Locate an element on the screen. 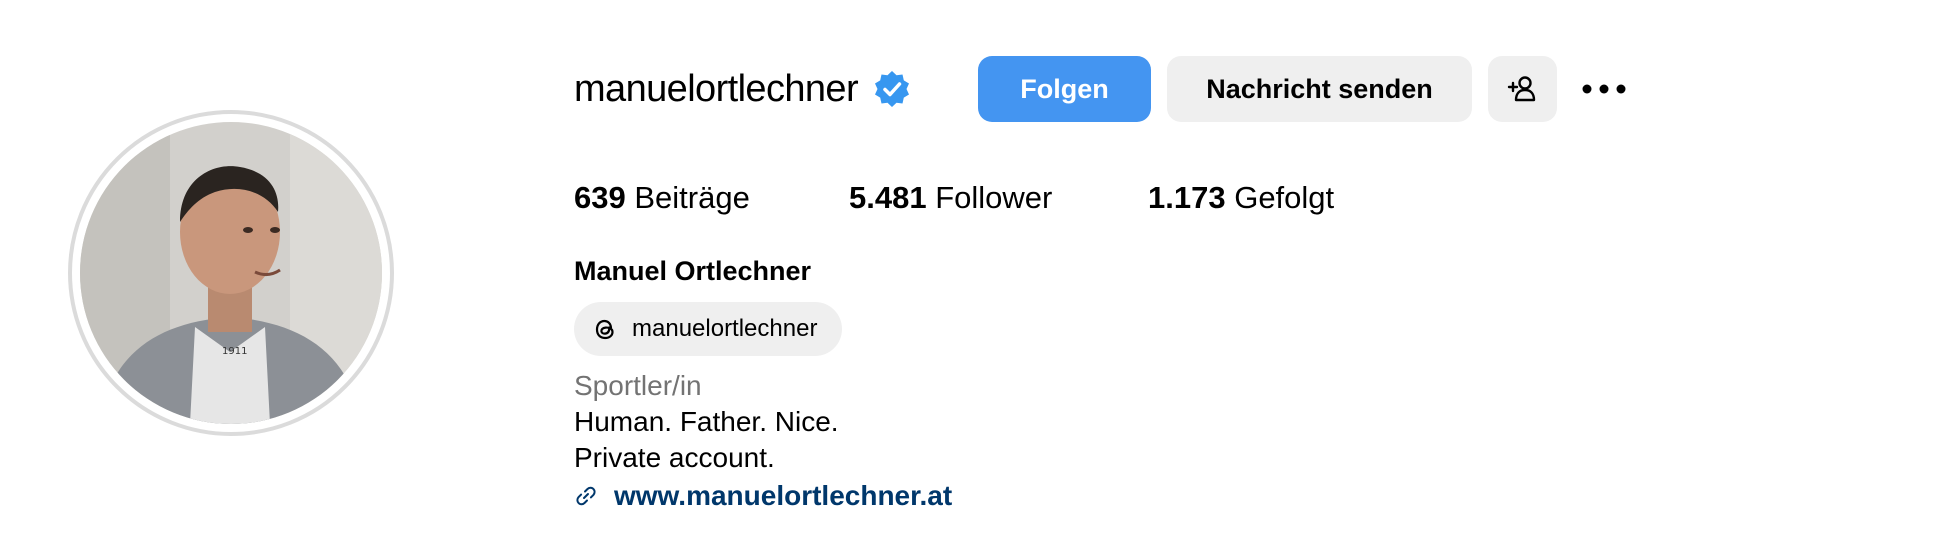  threads-icon is located at coordinates (605, 329).